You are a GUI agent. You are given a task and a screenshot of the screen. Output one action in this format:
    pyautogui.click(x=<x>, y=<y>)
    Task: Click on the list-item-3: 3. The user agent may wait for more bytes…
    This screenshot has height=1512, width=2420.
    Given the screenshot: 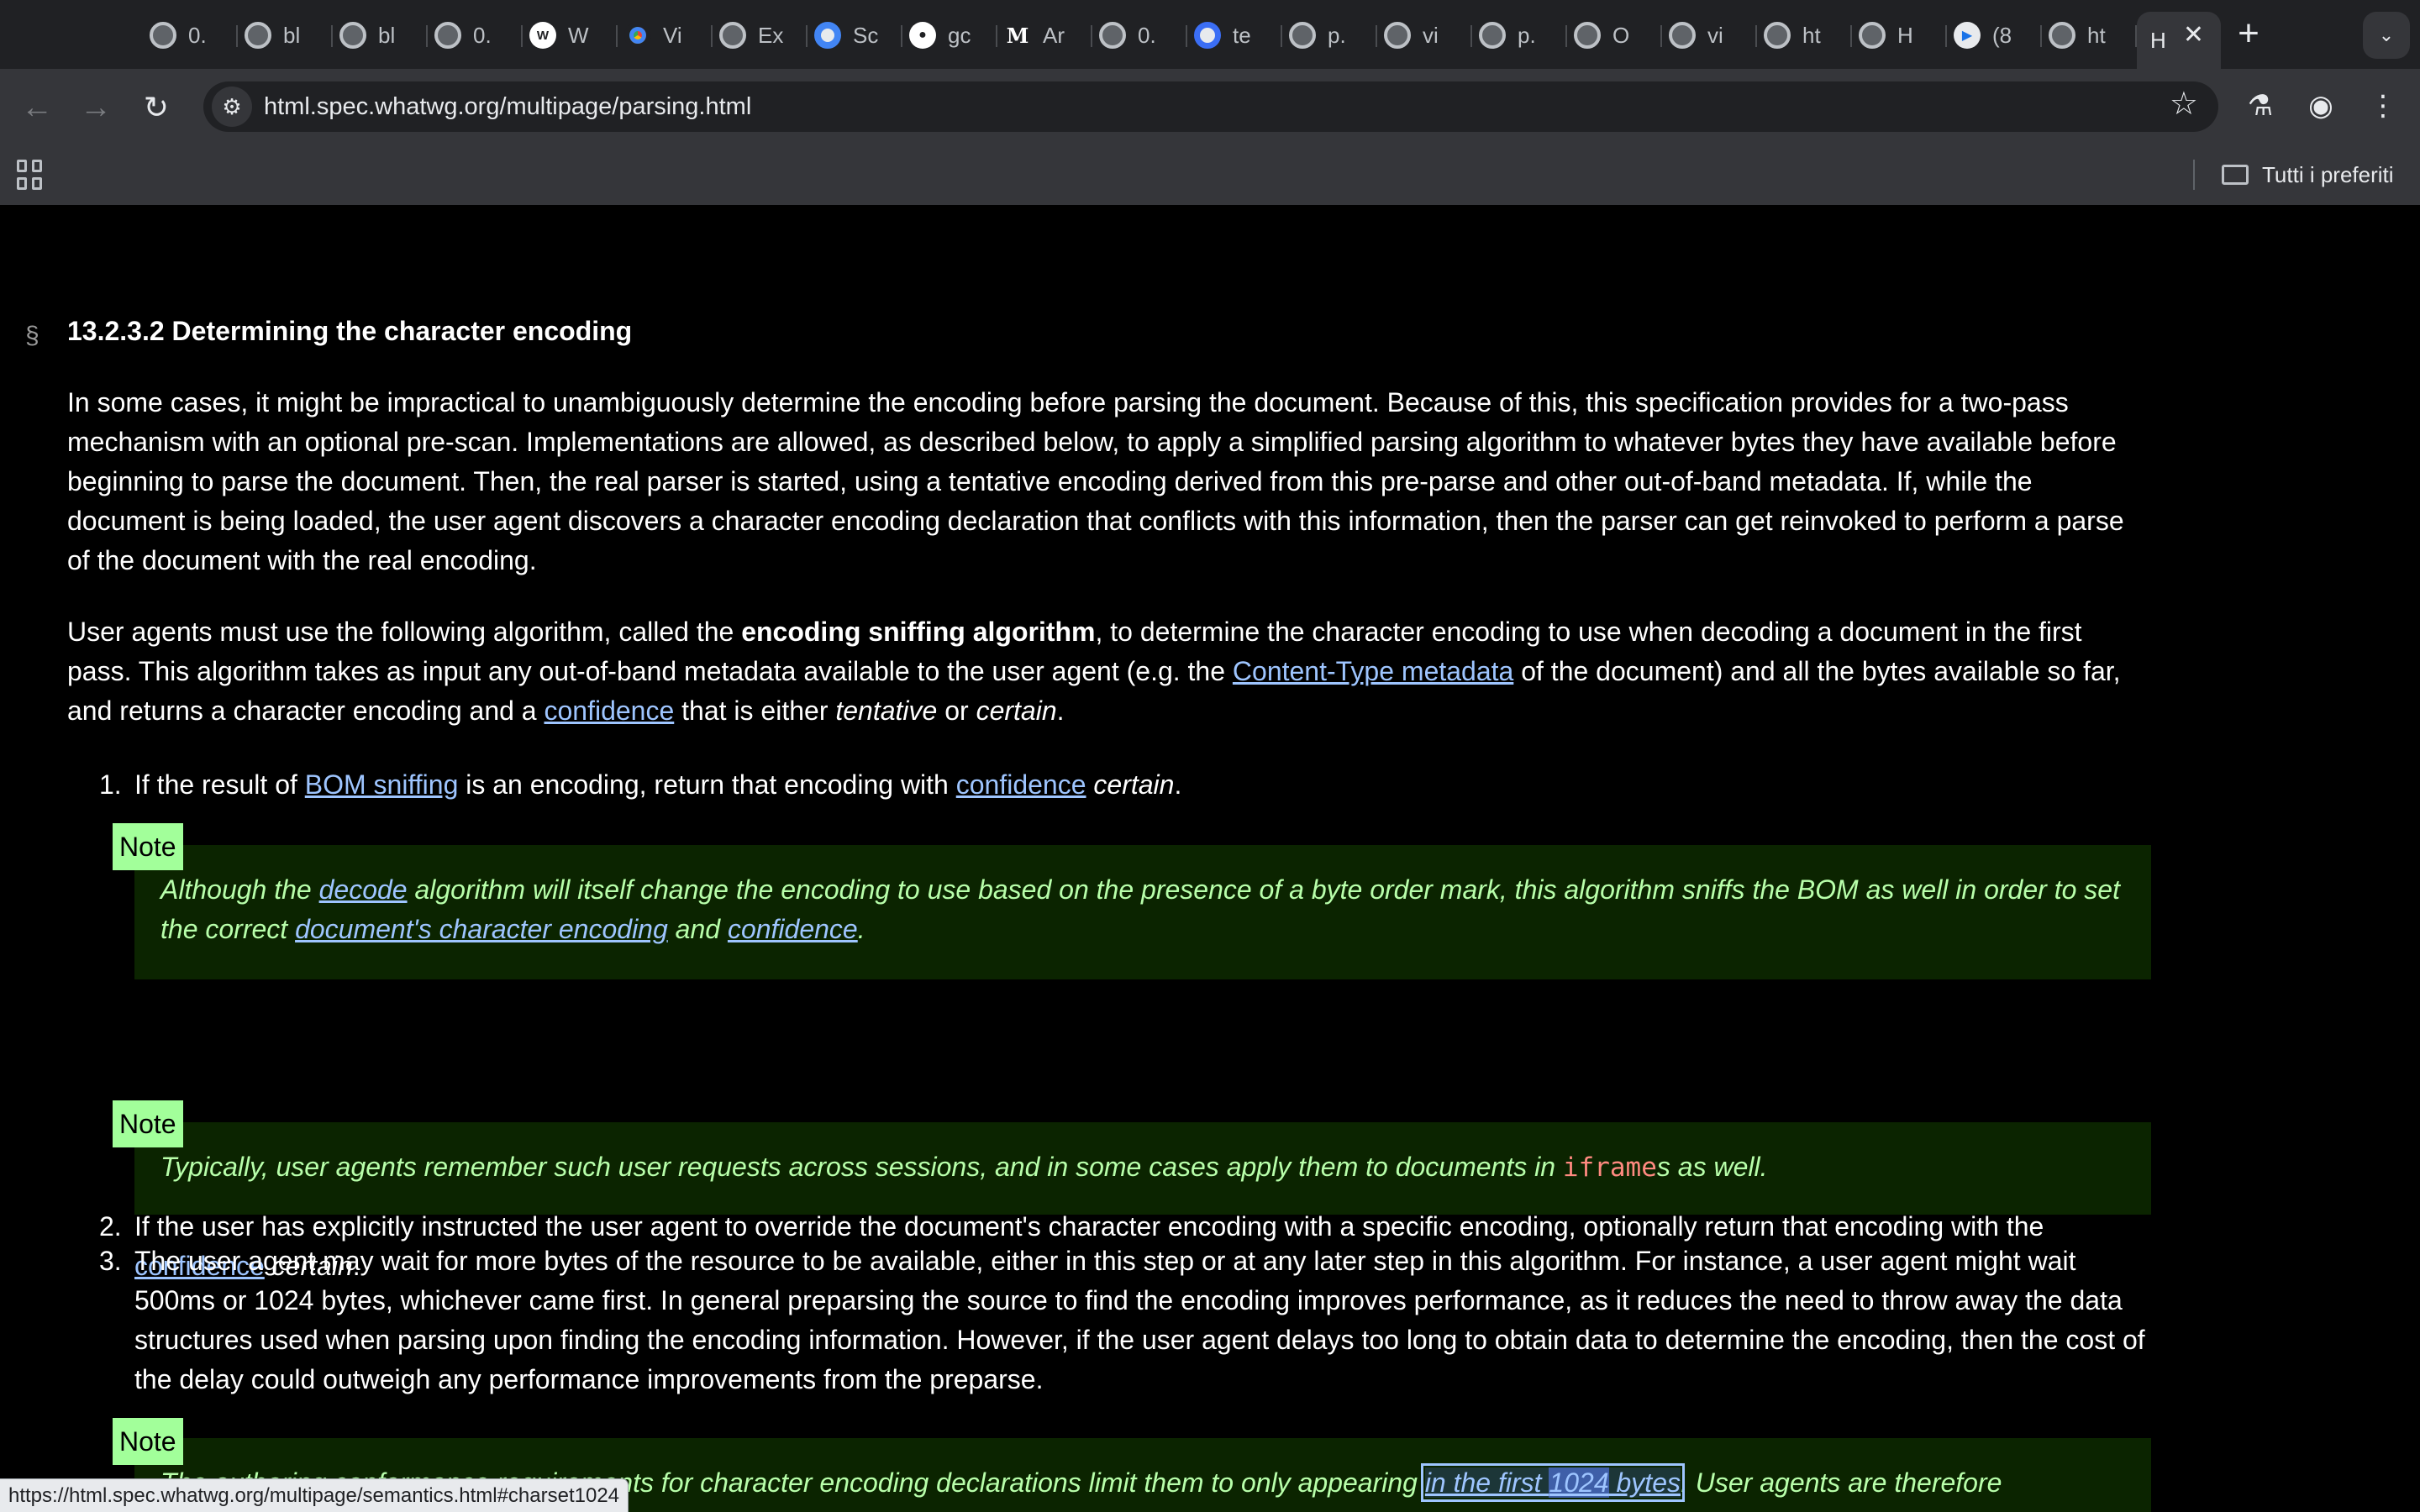 What is the action you would take?
    pyautogui.click(x=1125, y=1320)
    